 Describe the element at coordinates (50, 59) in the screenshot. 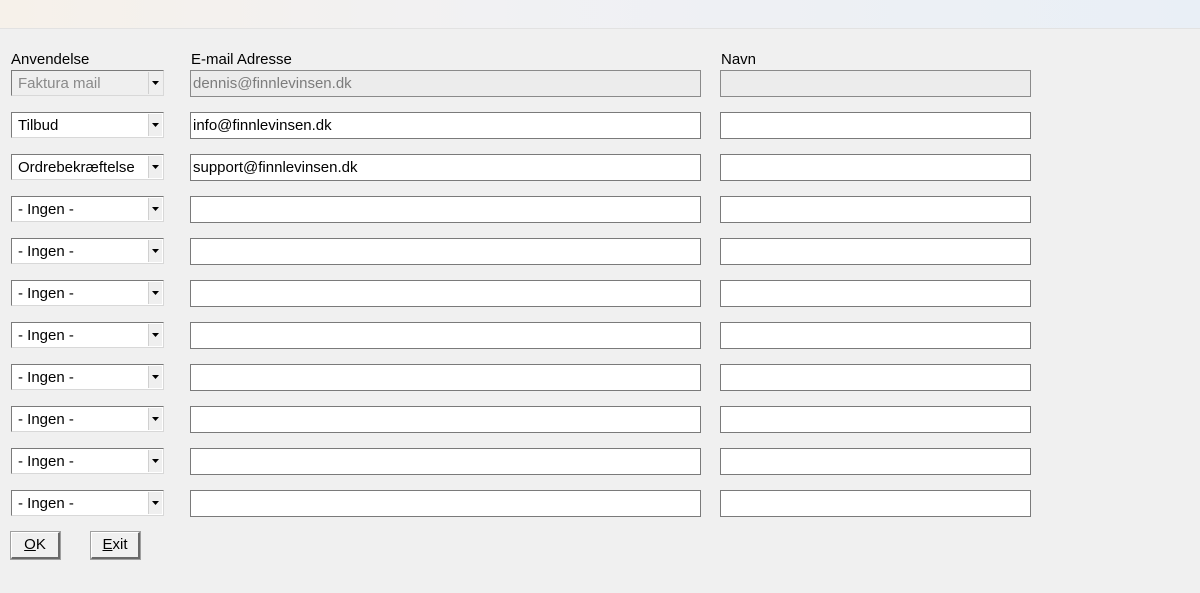

I see `header-usage: Anvendelse` at that location.